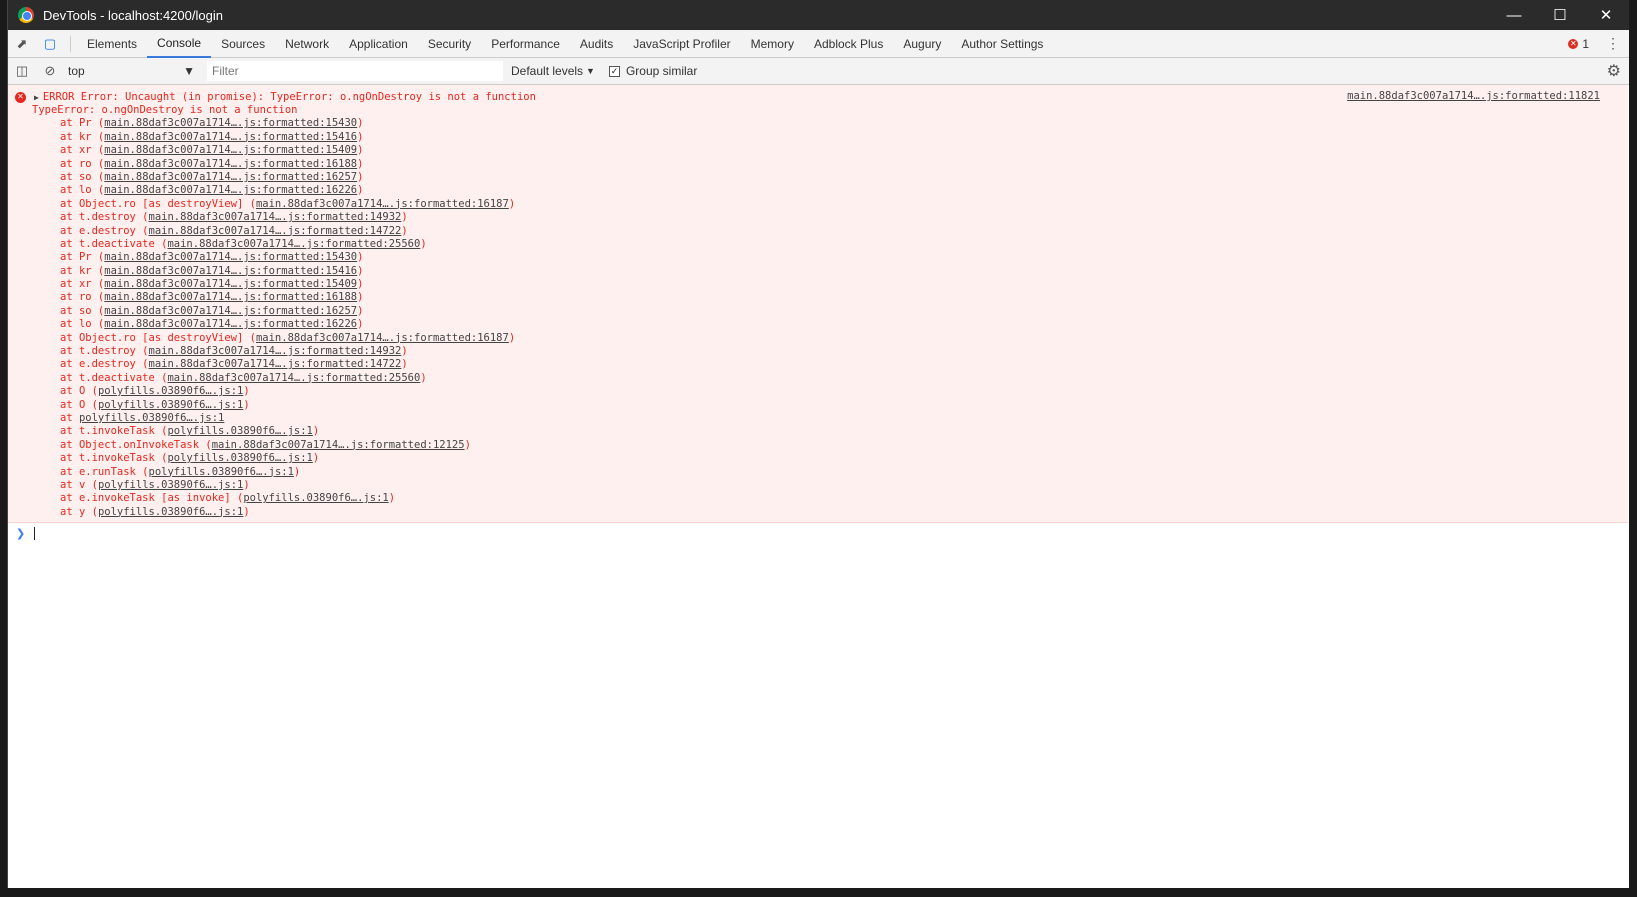 The width and height of the screenshot is (1637, 897). I want to click on close-icon: ✕, so click(1606, 15).